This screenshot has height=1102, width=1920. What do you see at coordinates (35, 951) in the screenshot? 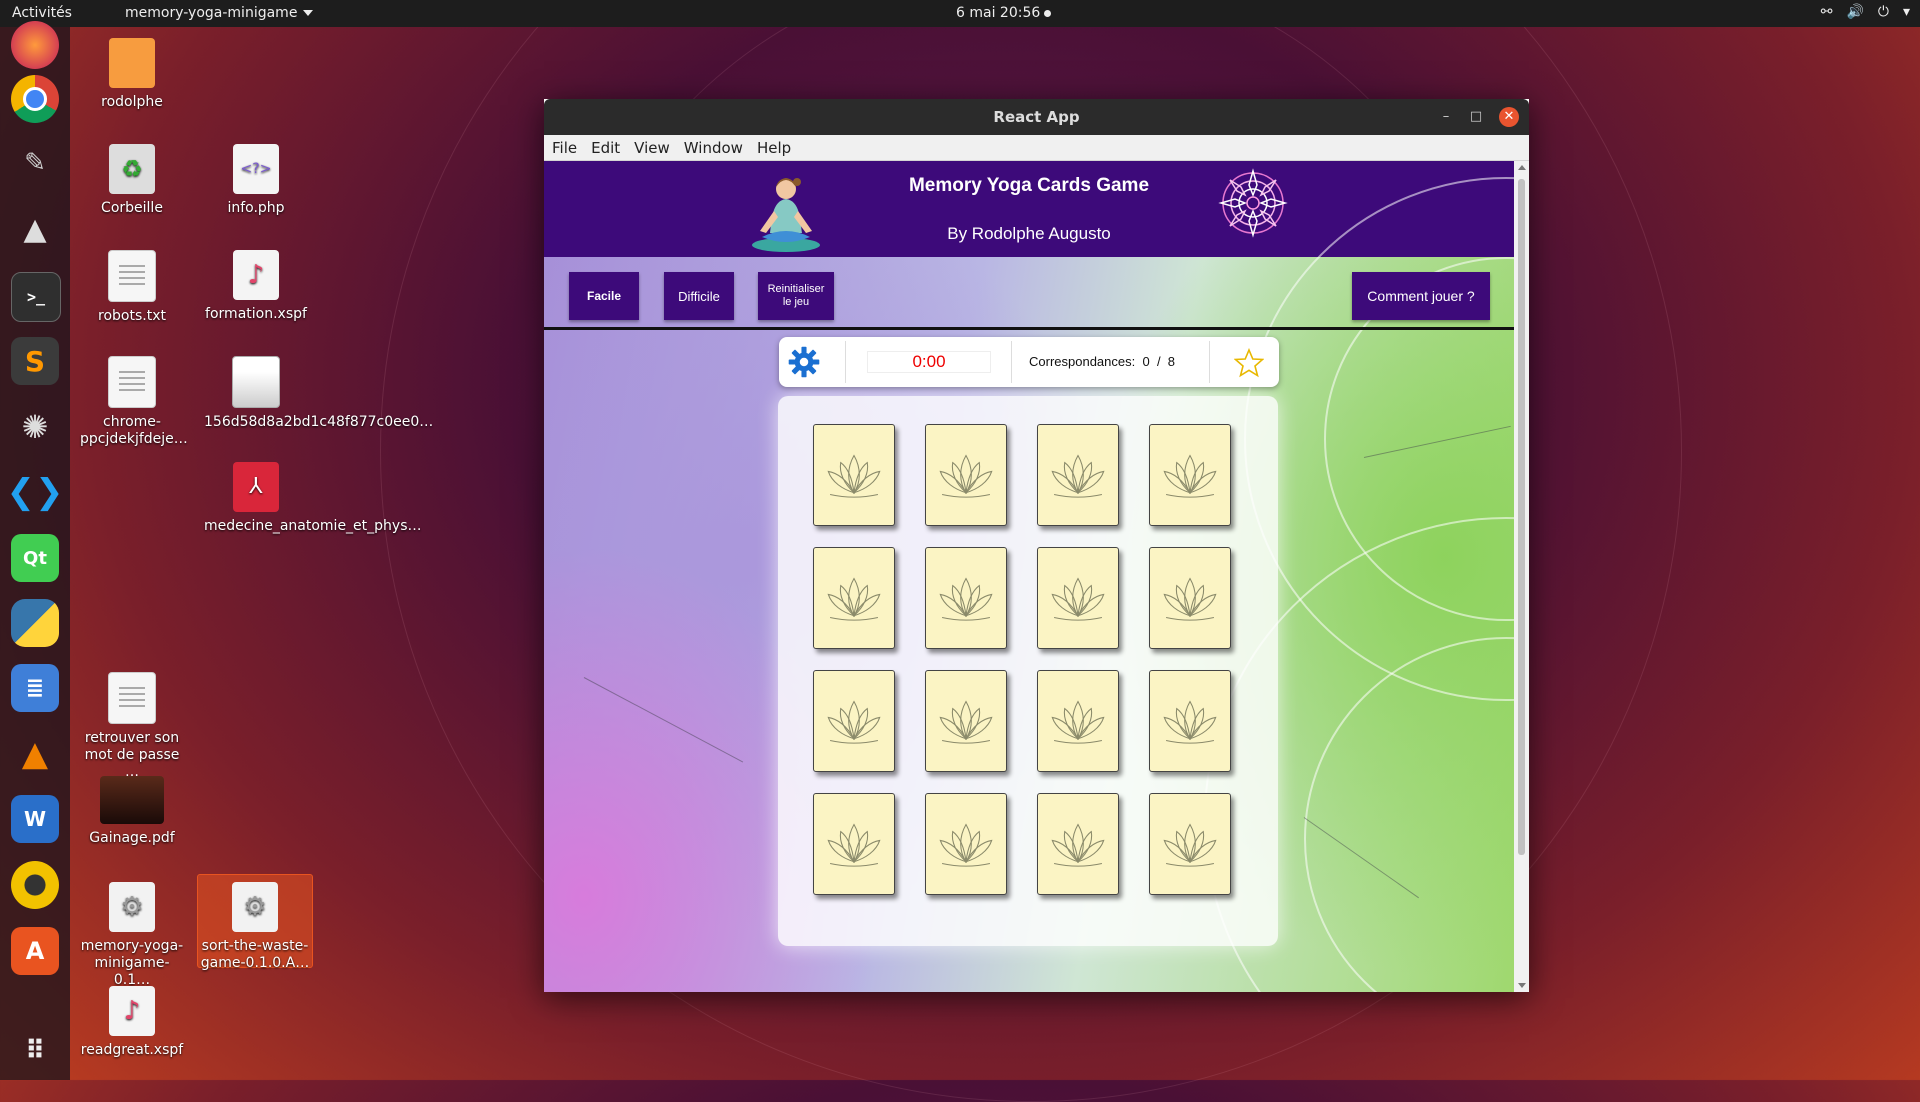
I see `software-icon: A` at bounding box center [35, 951].